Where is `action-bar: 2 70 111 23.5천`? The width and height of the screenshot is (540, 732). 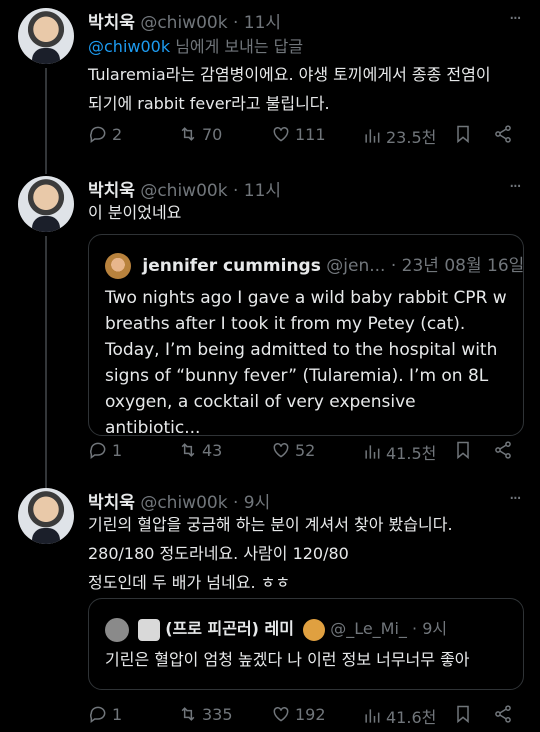
action-bar: 2 70 111 23.5천 is located at coordinates (303, 137).